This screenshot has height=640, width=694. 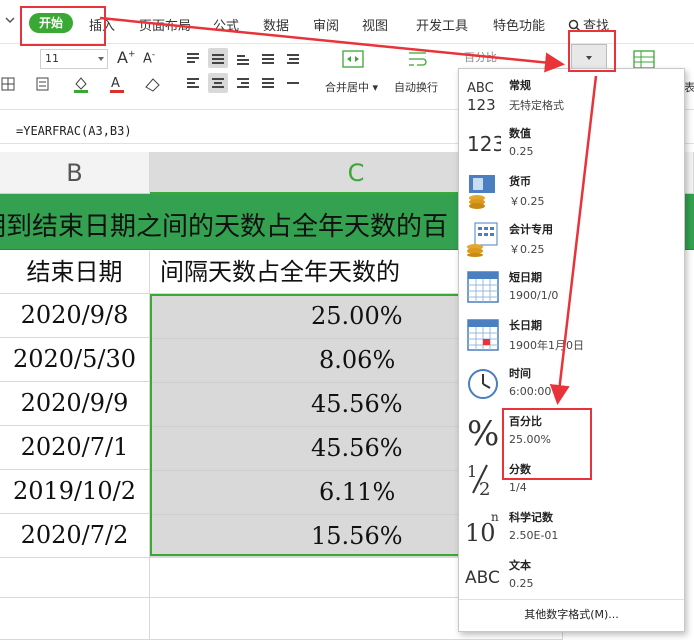 I want to click on indent-icon, so click(x=293, y=58).